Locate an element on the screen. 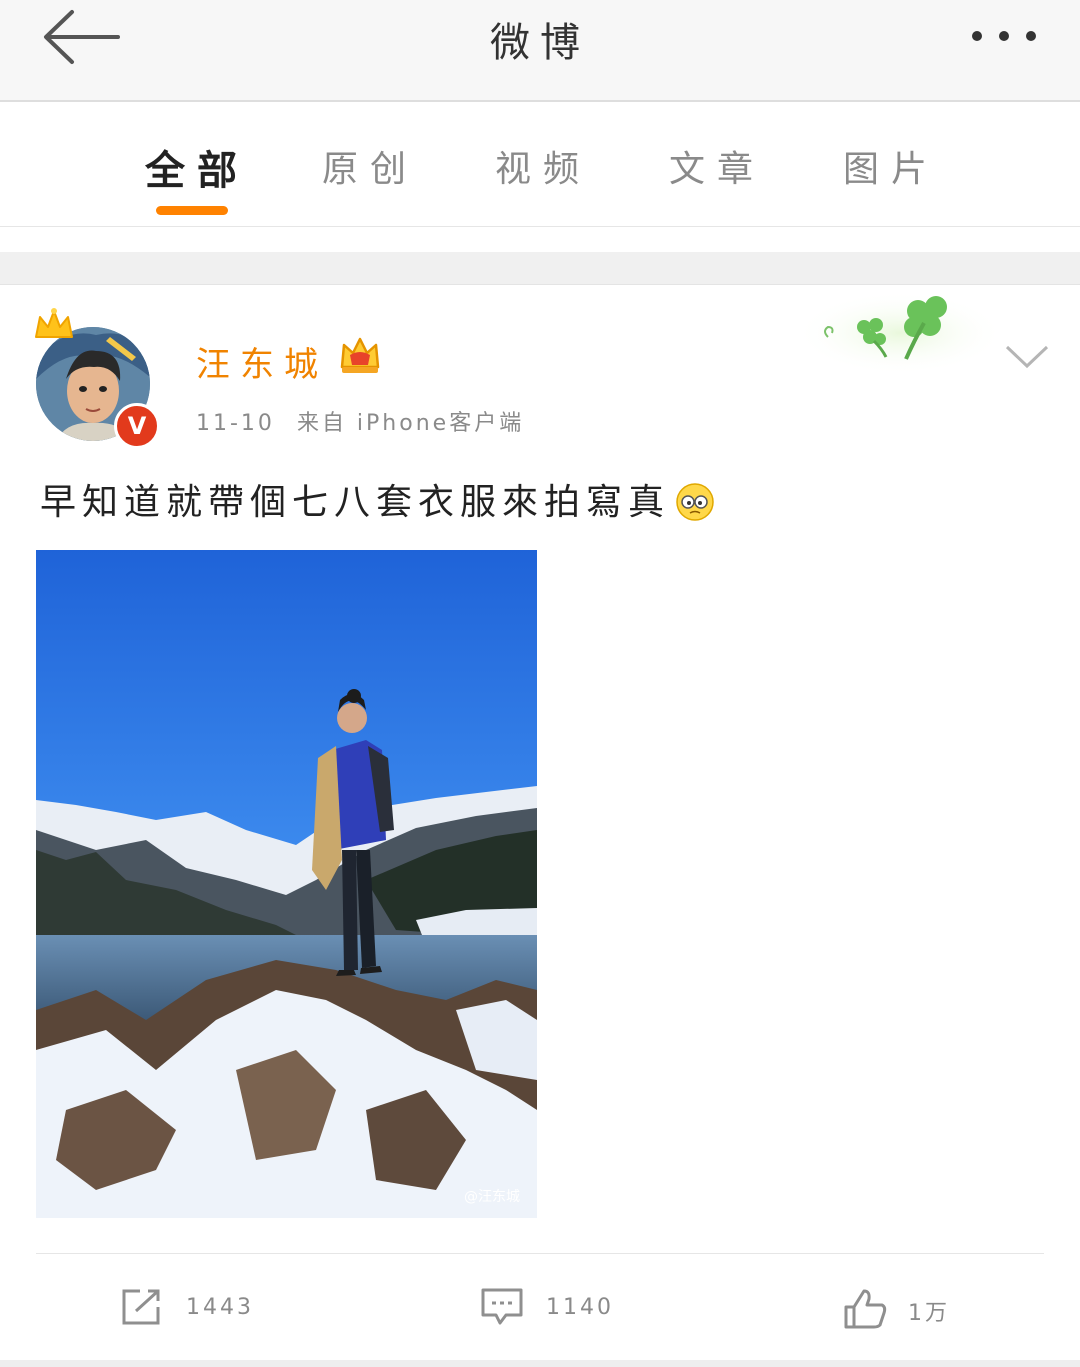 The height and width of the screenshot is (1367, 1080). verified-badge: V is located at coordinates (137, 426).